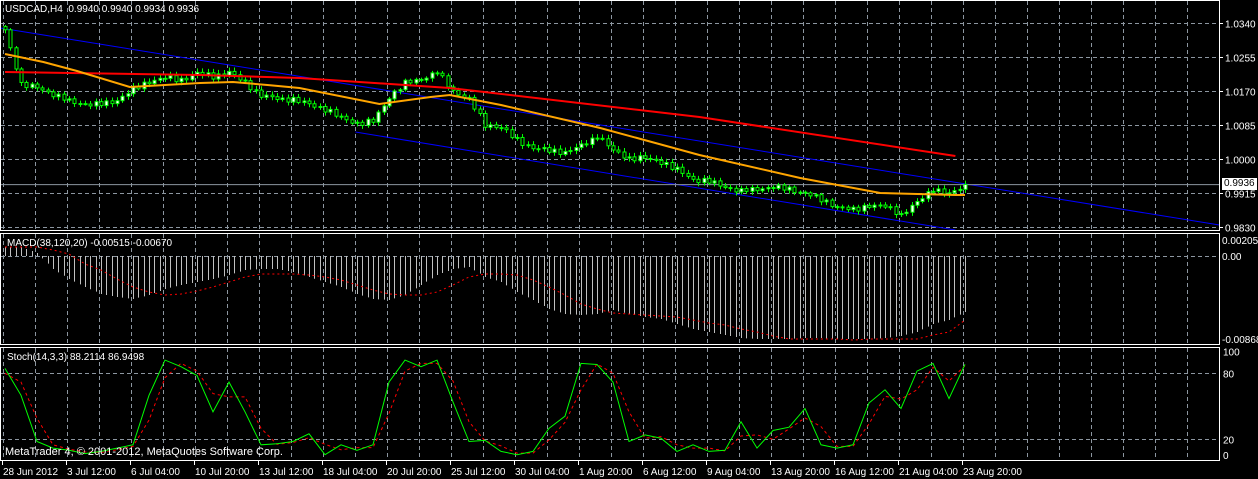 The height and width of the screenshot is (479, 1258). What do you see at coordinates (992, 472) in the screenshot?
I see `time-axis-label: 23 Aug 20:00` at bounding box center [992, 472].